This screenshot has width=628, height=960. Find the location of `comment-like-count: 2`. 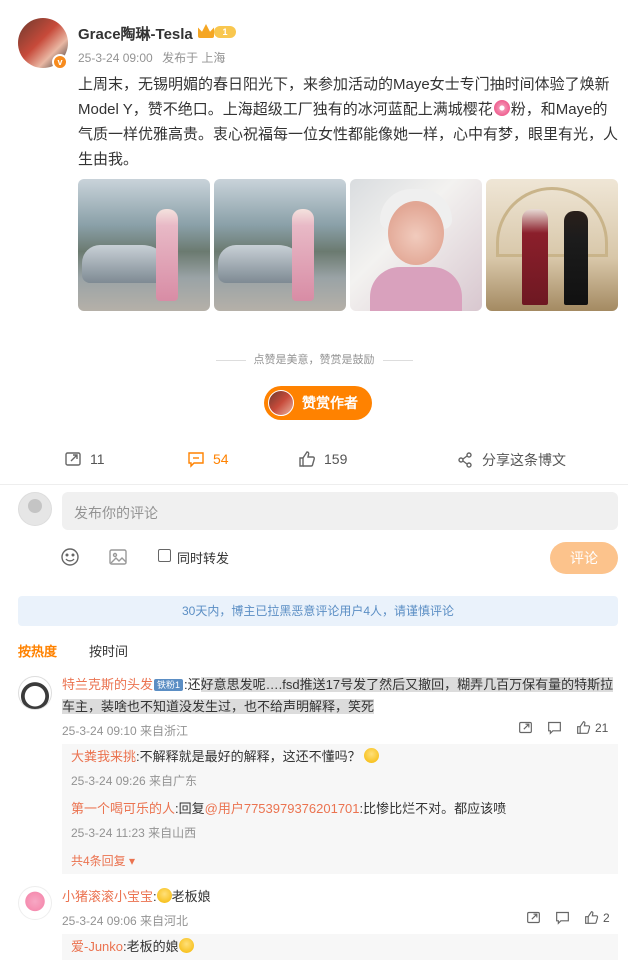

comment-like-count: 2 is located at coordinates (606, 917).